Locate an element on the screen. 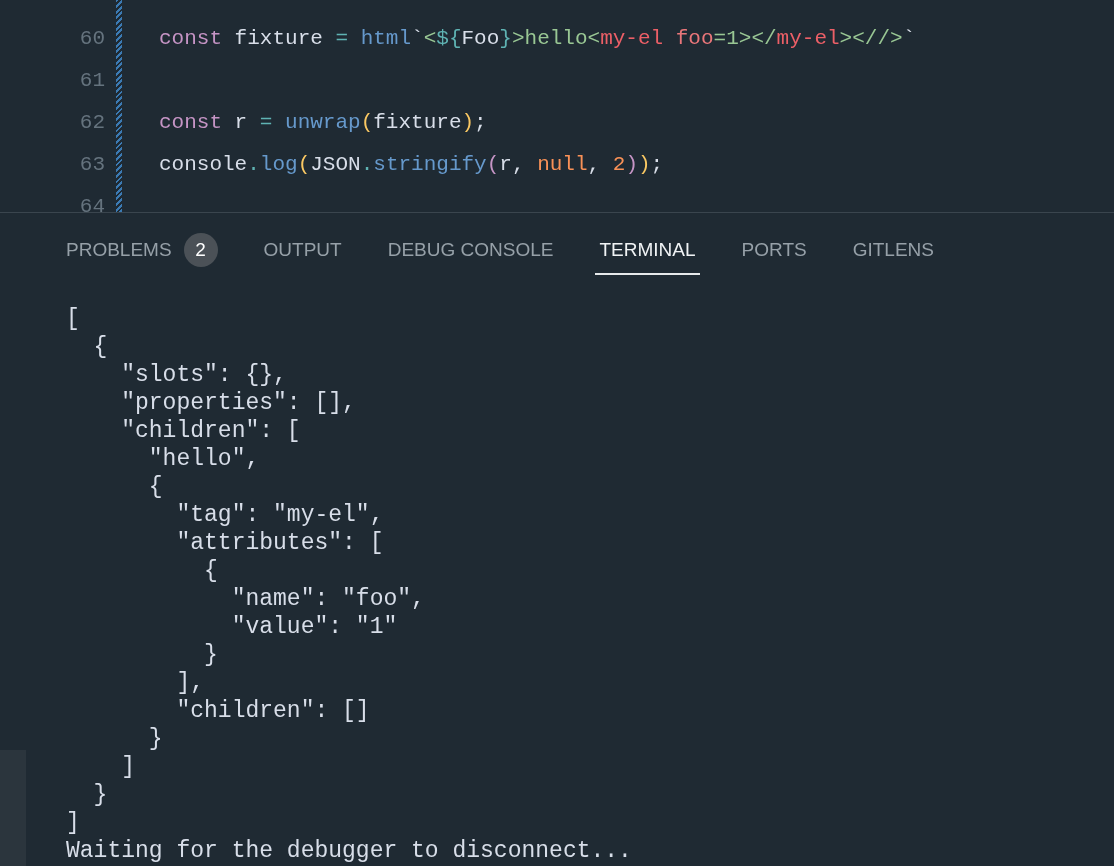  count-badge: 2 is located at coordinates (200, 250).